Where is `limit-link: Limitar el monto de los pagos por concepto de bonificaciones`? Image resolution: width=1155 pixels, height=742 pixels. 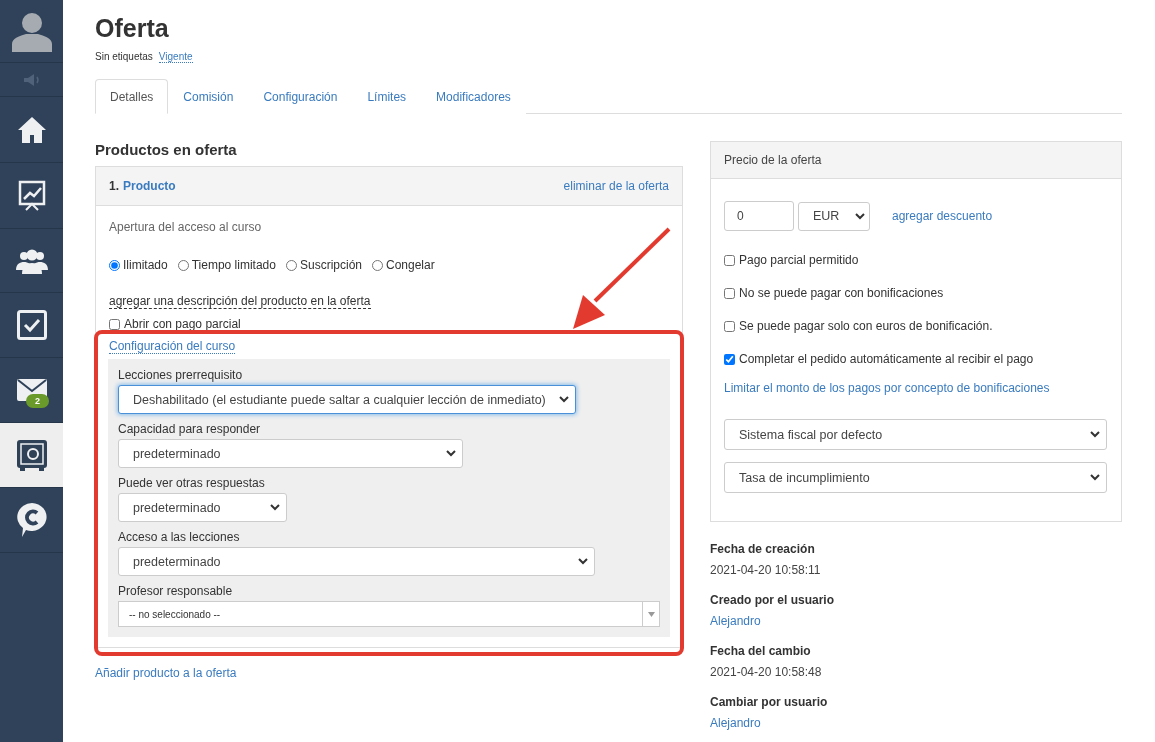 limit-link: Limitar el monto de los pagos por concepto de bonificaciones is located at coordinates (916, 388).